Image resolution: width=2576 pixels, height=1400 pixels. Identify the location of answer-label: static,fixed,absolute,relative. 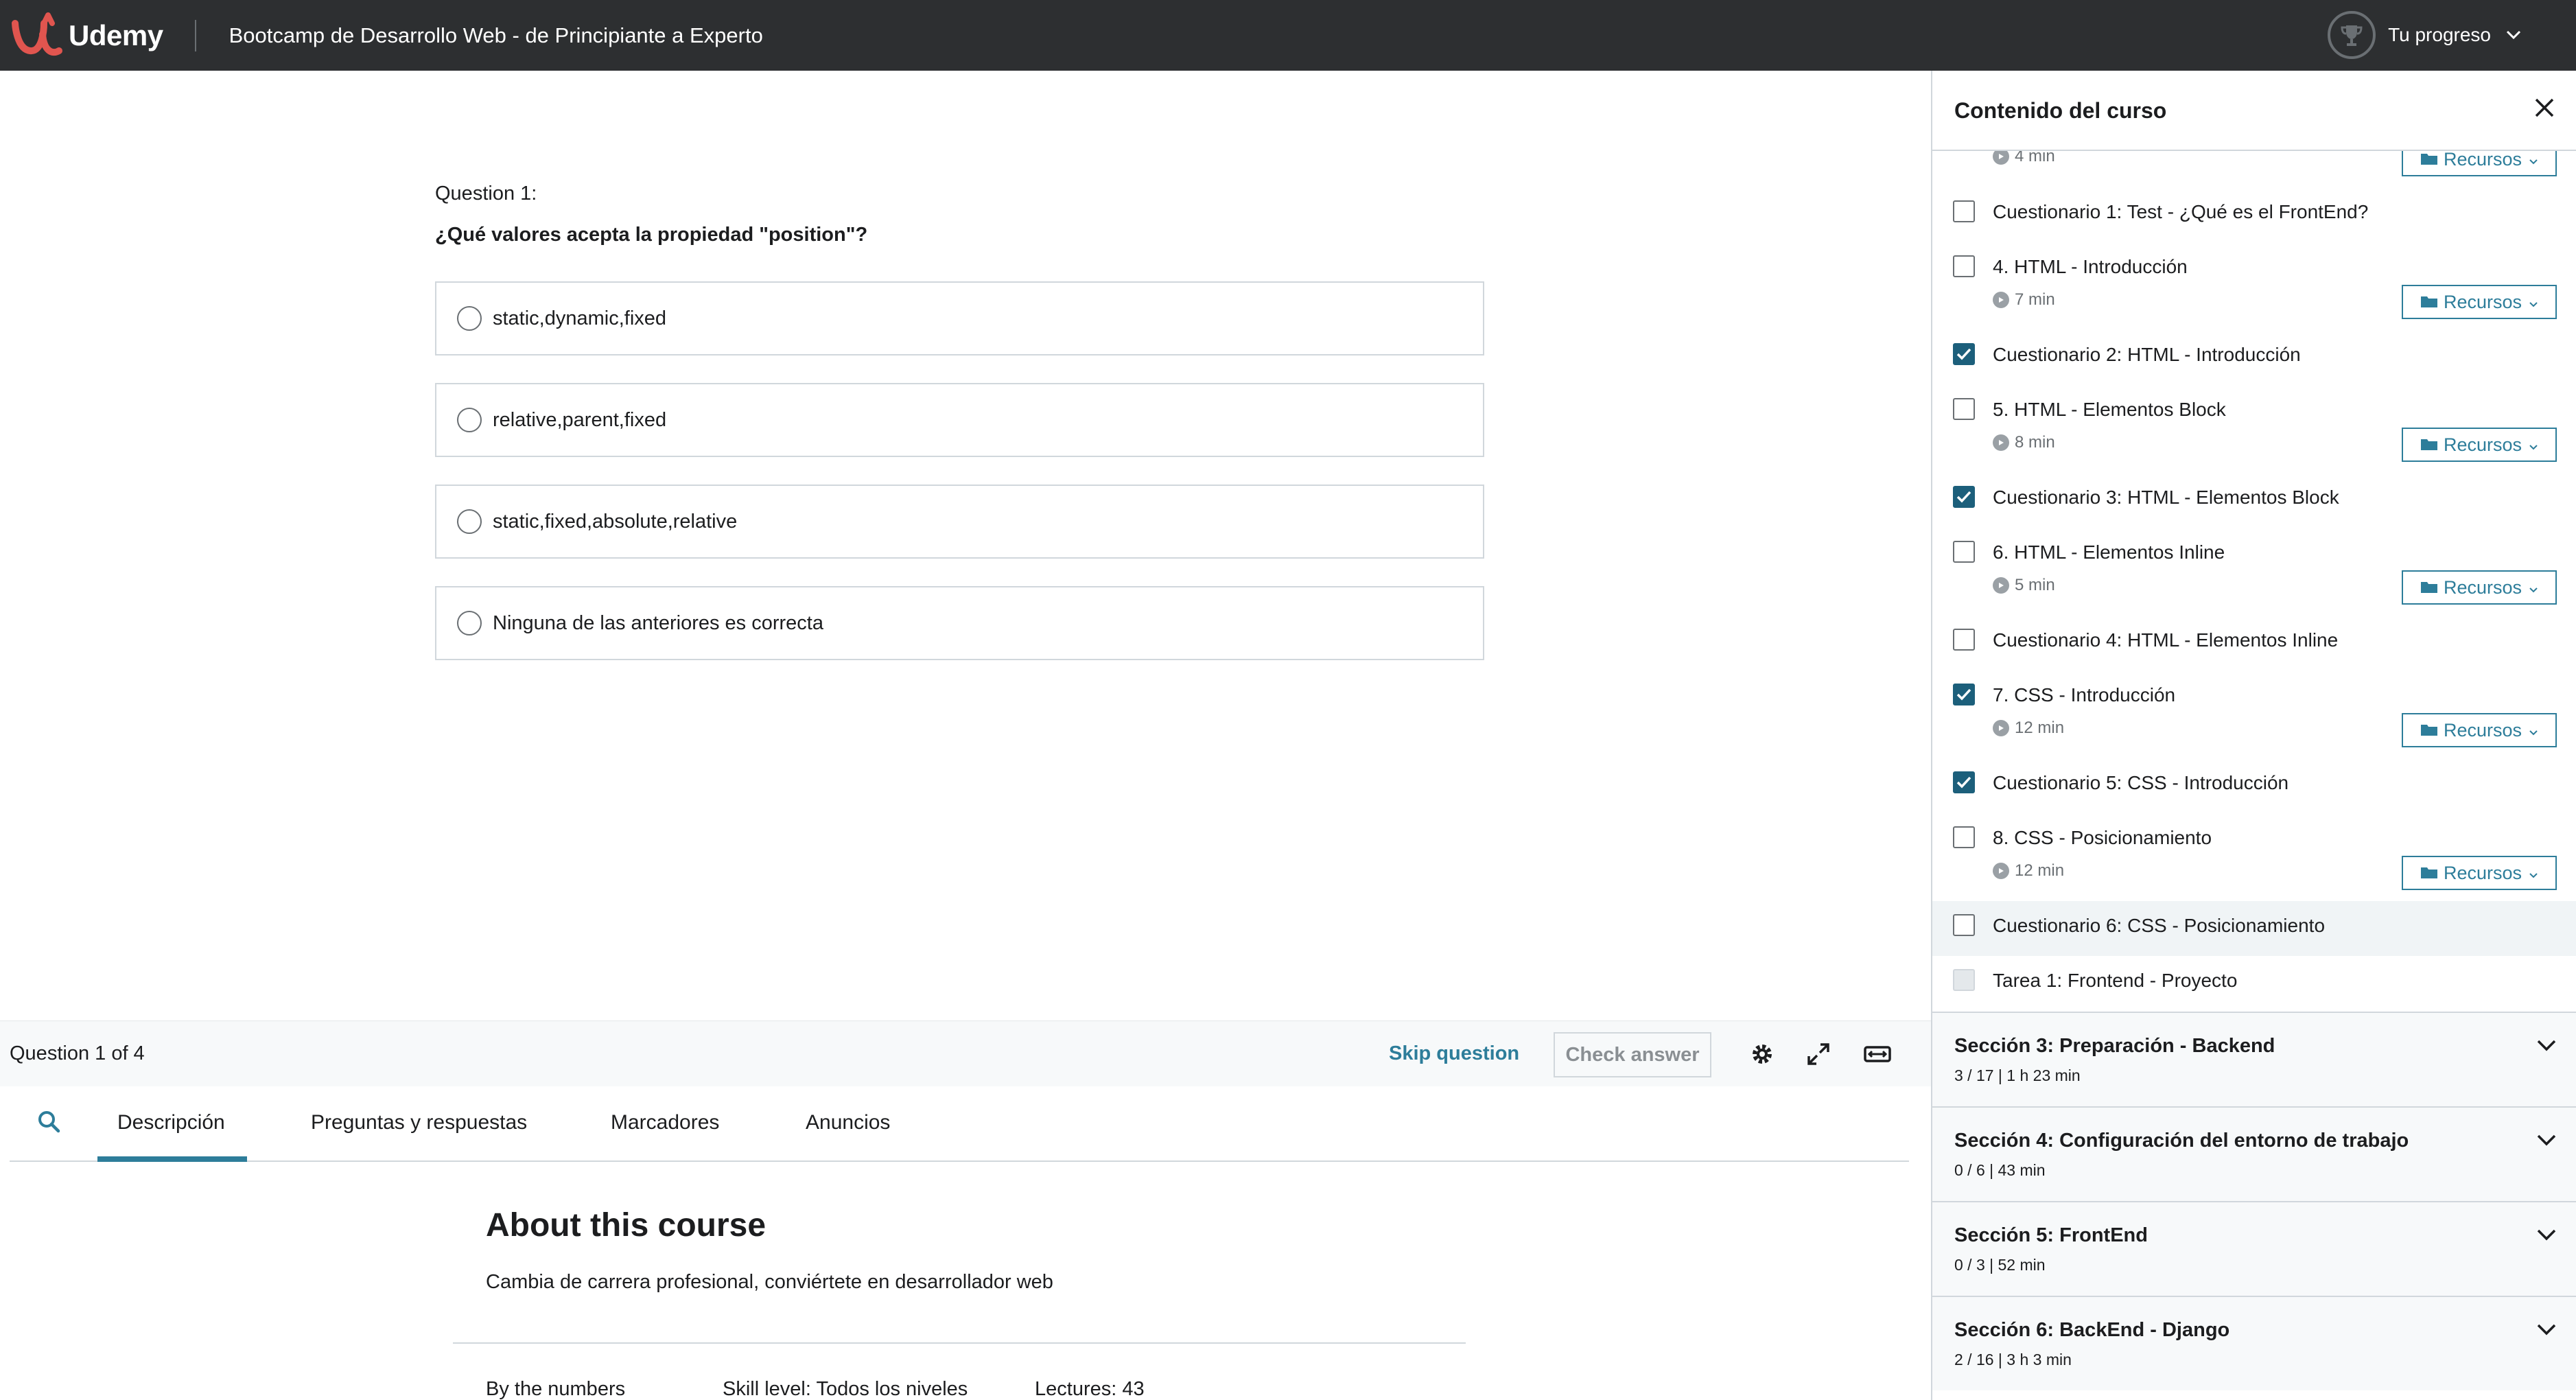
(615, 521).